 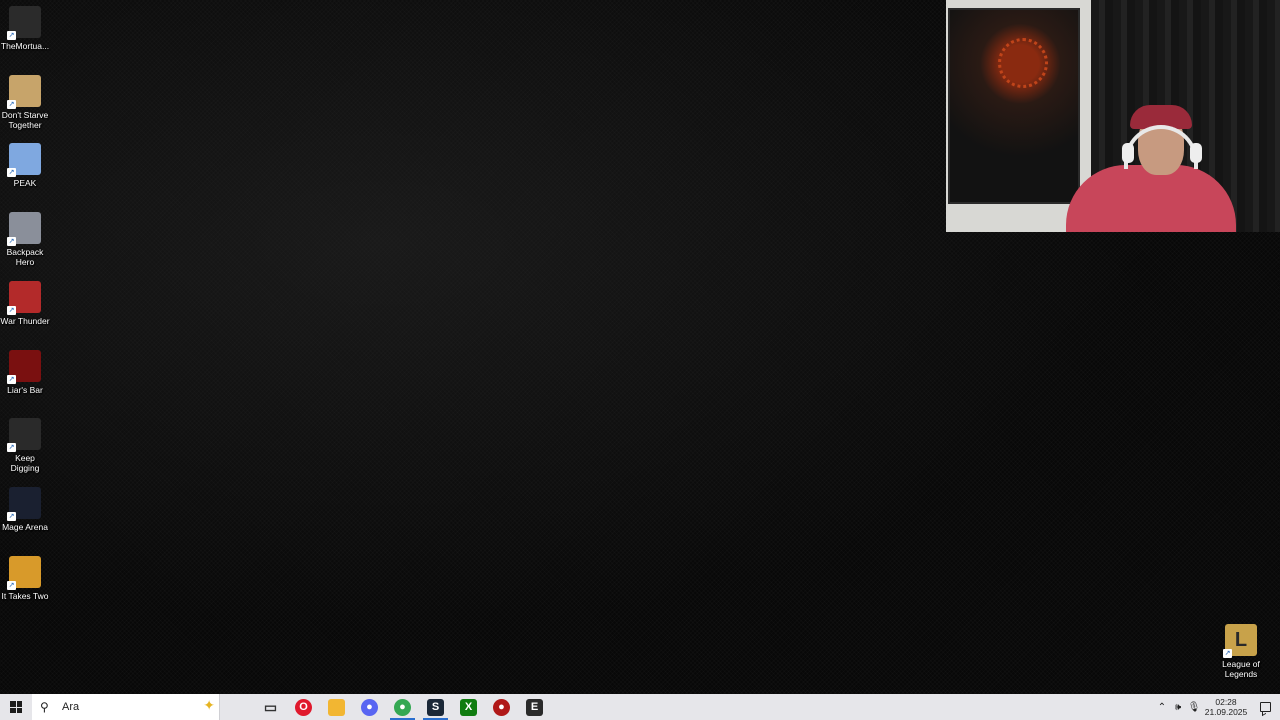 I want to click on mage-arena-icon: ↗, so click(x=24, y=503).